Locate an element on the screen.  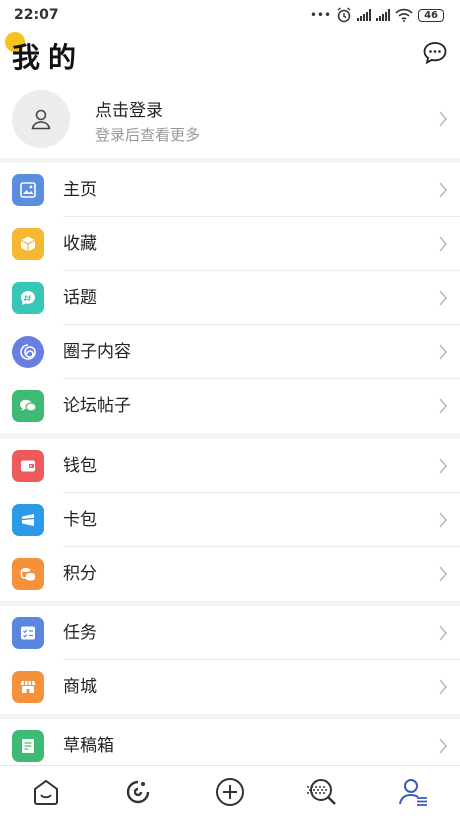
checklist-icon is located at coordinates (28, 633).